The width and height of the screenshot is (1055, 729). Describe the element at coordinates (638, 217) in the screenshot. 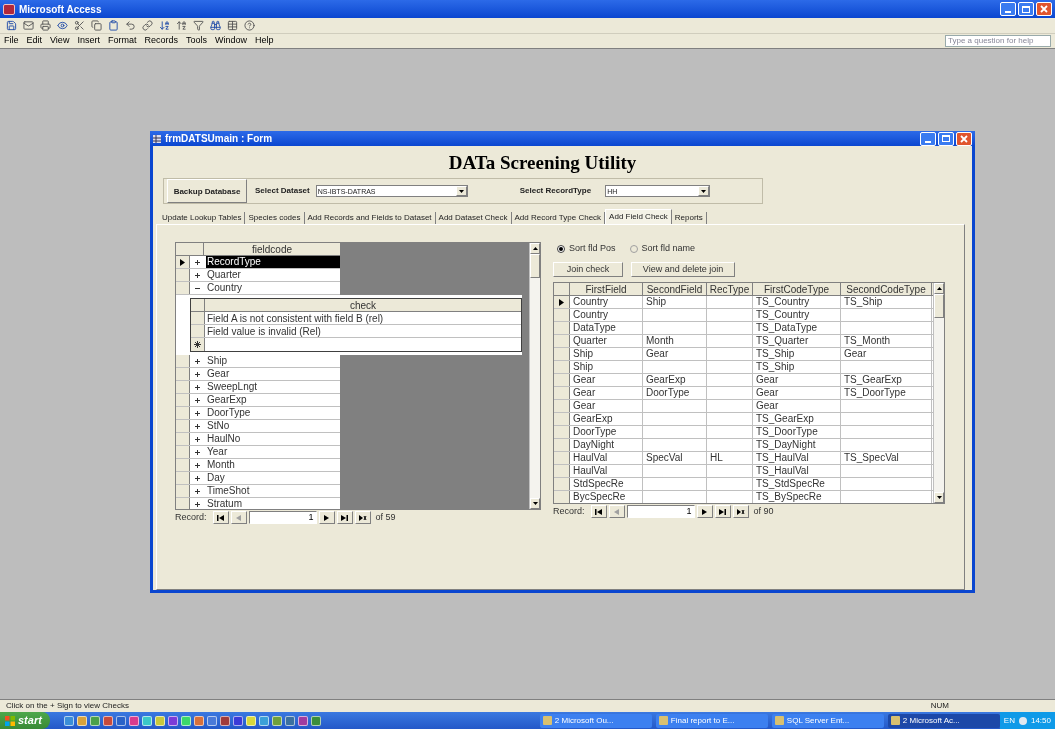

I see `tab: Add Field Check` at that location.